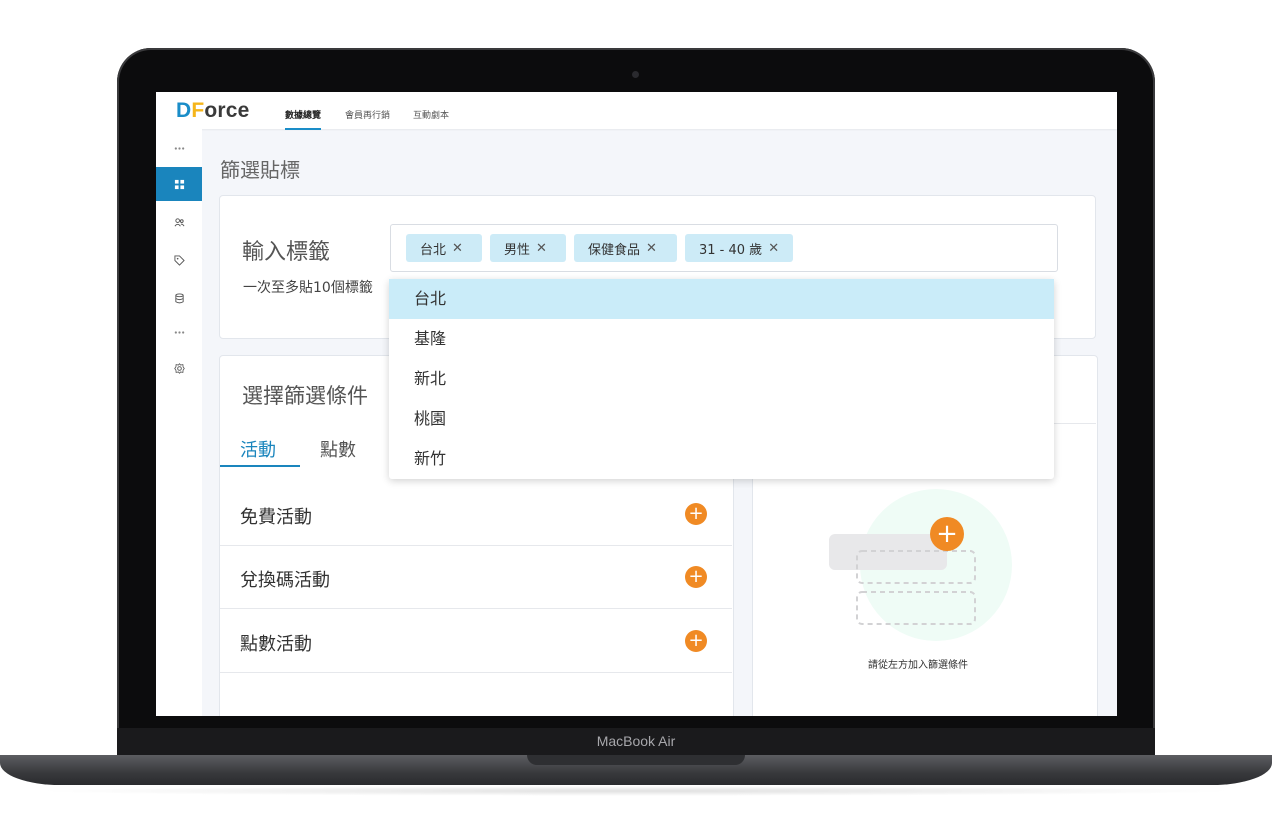  I want to click on nav-tab-scripts: 互動劇本, so click(431, 118).